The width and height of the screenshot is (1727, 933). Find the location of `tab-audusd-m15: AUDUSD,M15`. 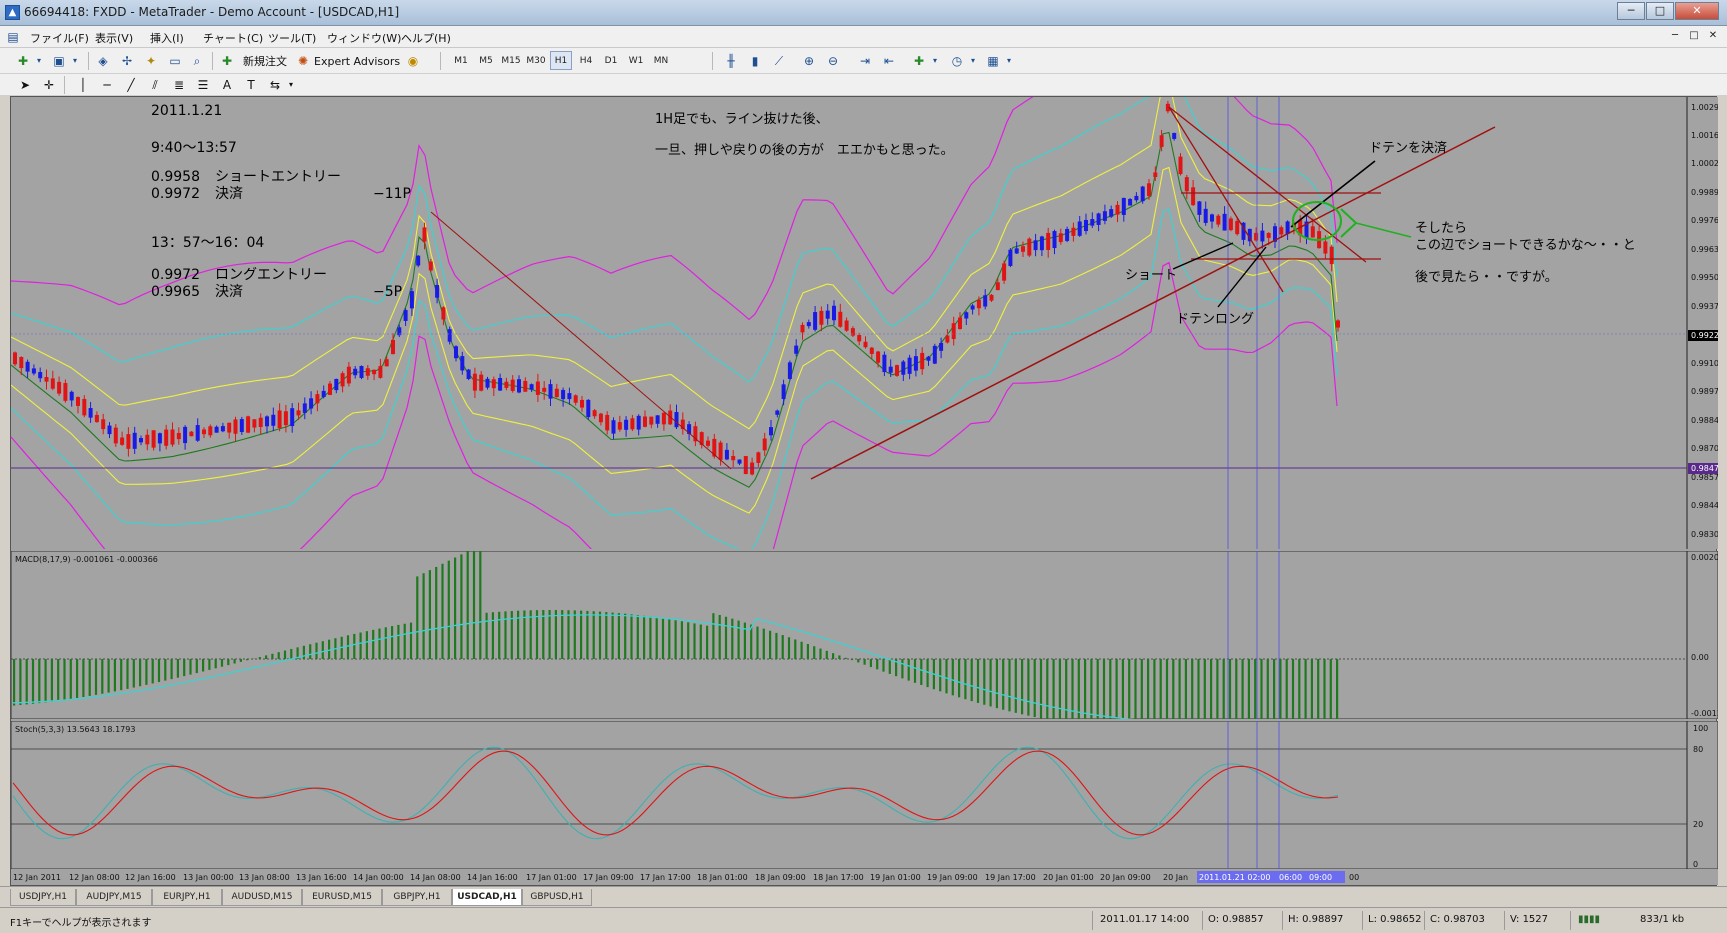

tab-audusd-m15: AUDUSD,M15 is located at coordinates (262, 897).